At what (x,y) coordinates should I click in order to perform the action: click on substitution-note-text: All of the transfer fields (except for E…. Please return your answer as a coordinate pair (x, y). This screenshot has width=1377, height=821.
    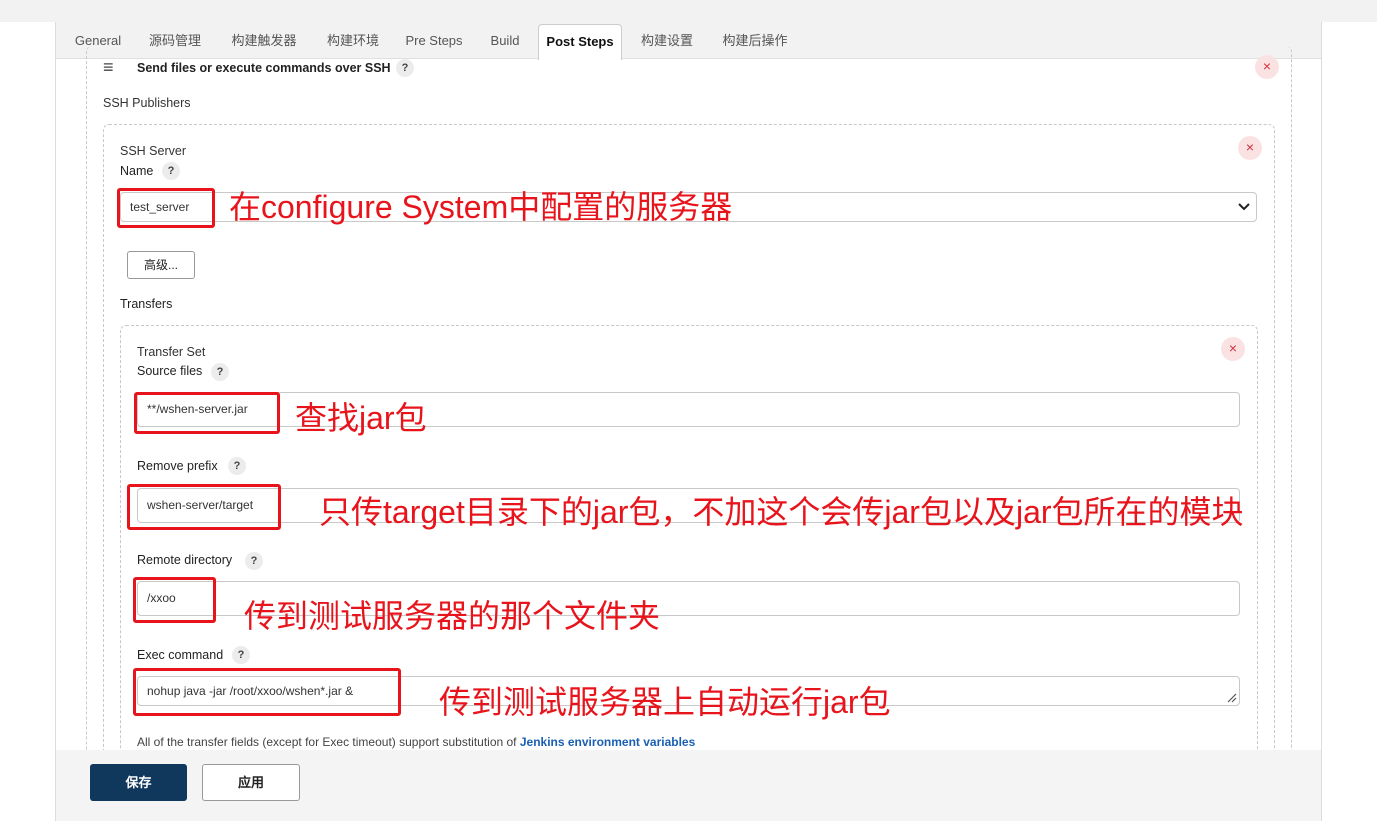
    Looking at the image, I should click on (327, 742).